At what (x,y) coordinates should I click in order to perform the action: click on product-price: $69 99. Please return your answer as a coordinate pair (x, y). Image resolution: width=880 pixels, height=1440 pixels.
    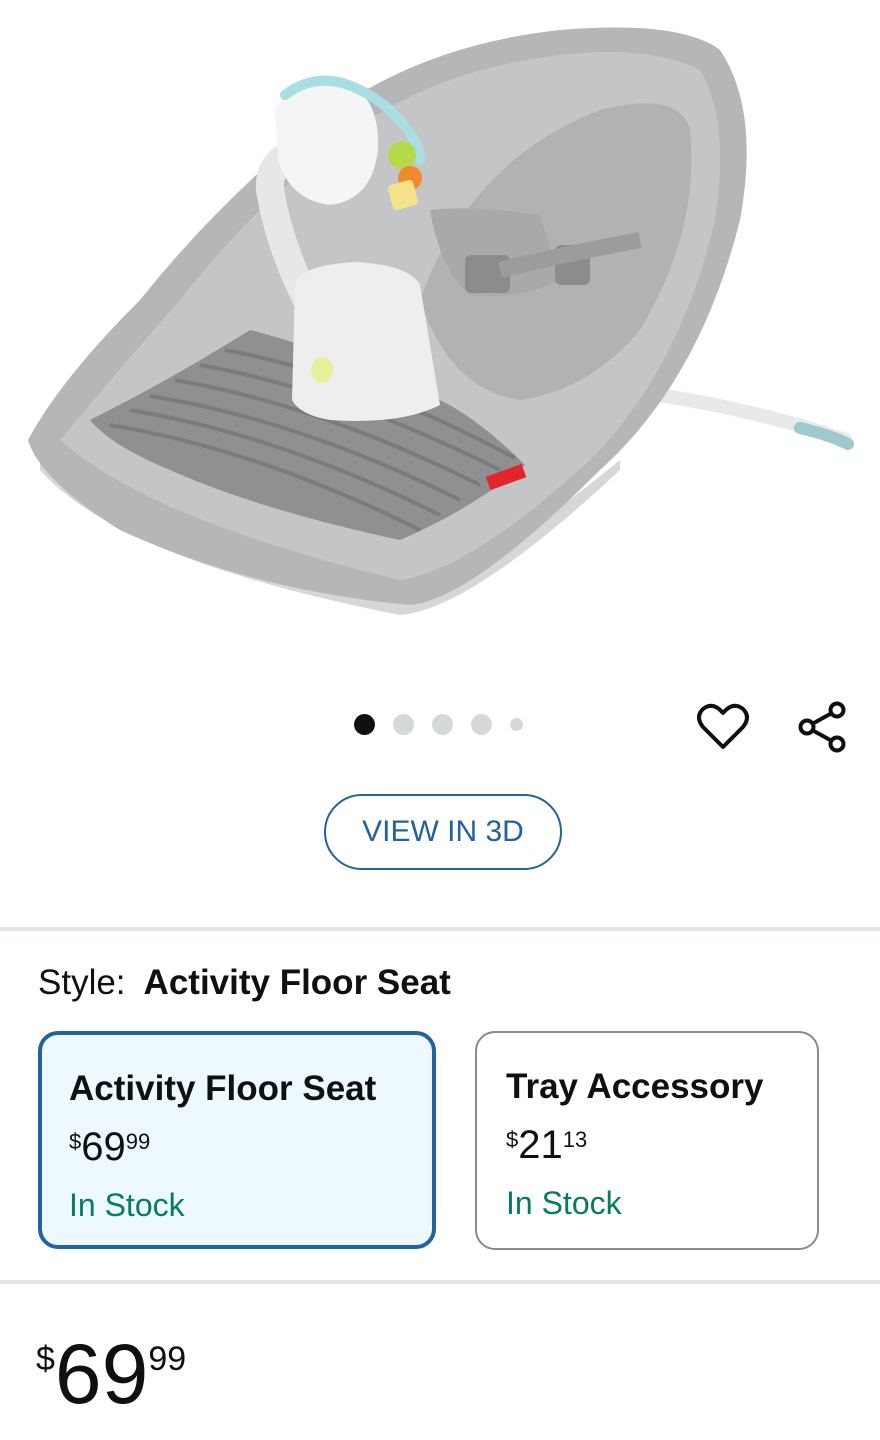
    Looking at the image, I should click on (111, 1374).